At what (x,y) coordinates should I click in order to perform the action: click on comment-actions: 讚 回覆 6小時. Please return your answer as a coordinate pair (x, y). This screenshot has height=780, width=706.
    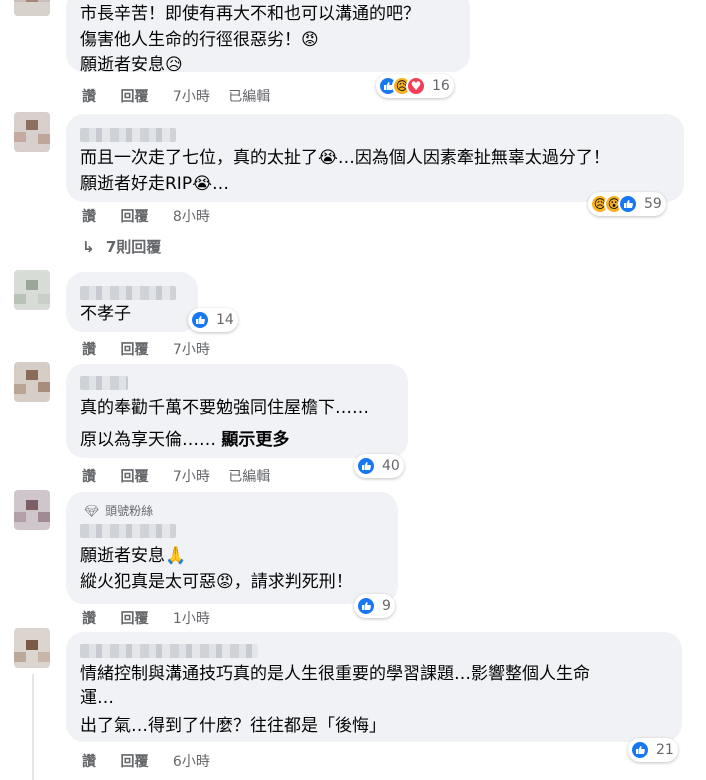
    Looking at the image, I should click on (146, 761).